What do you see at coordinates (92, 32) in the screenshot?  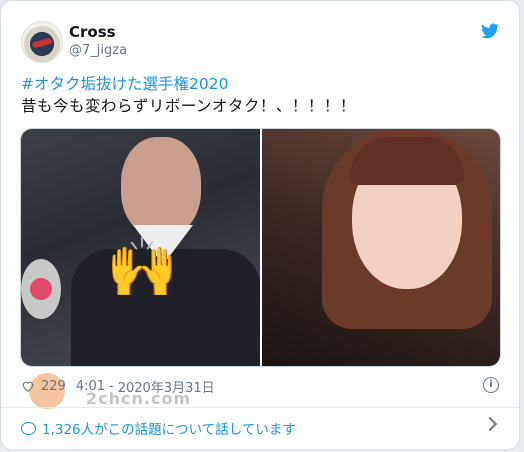 I see `display-name: Cross` at bounding box center [92, 32].